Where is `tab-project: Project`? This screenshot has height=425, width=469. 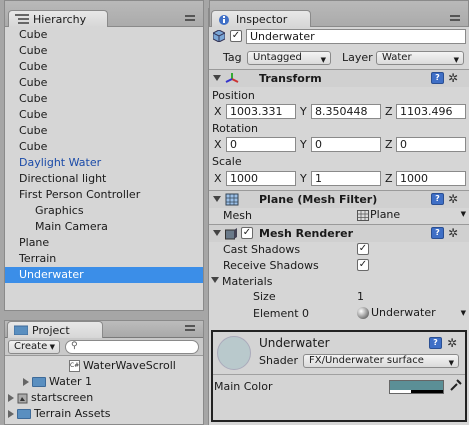
tab-project: Project is located at coordinates (55, 329).